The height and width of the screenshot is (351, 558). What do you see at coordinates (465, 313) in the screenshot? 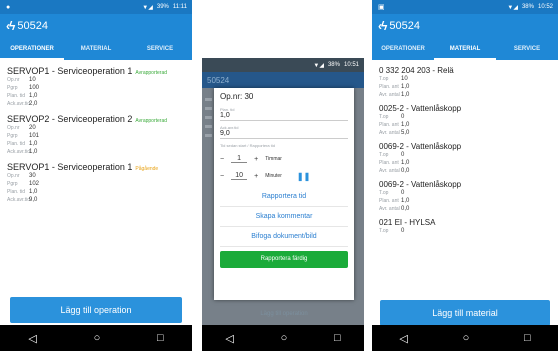
I see `add-material-button: Lägg till material` at bounding box center [465, 313].